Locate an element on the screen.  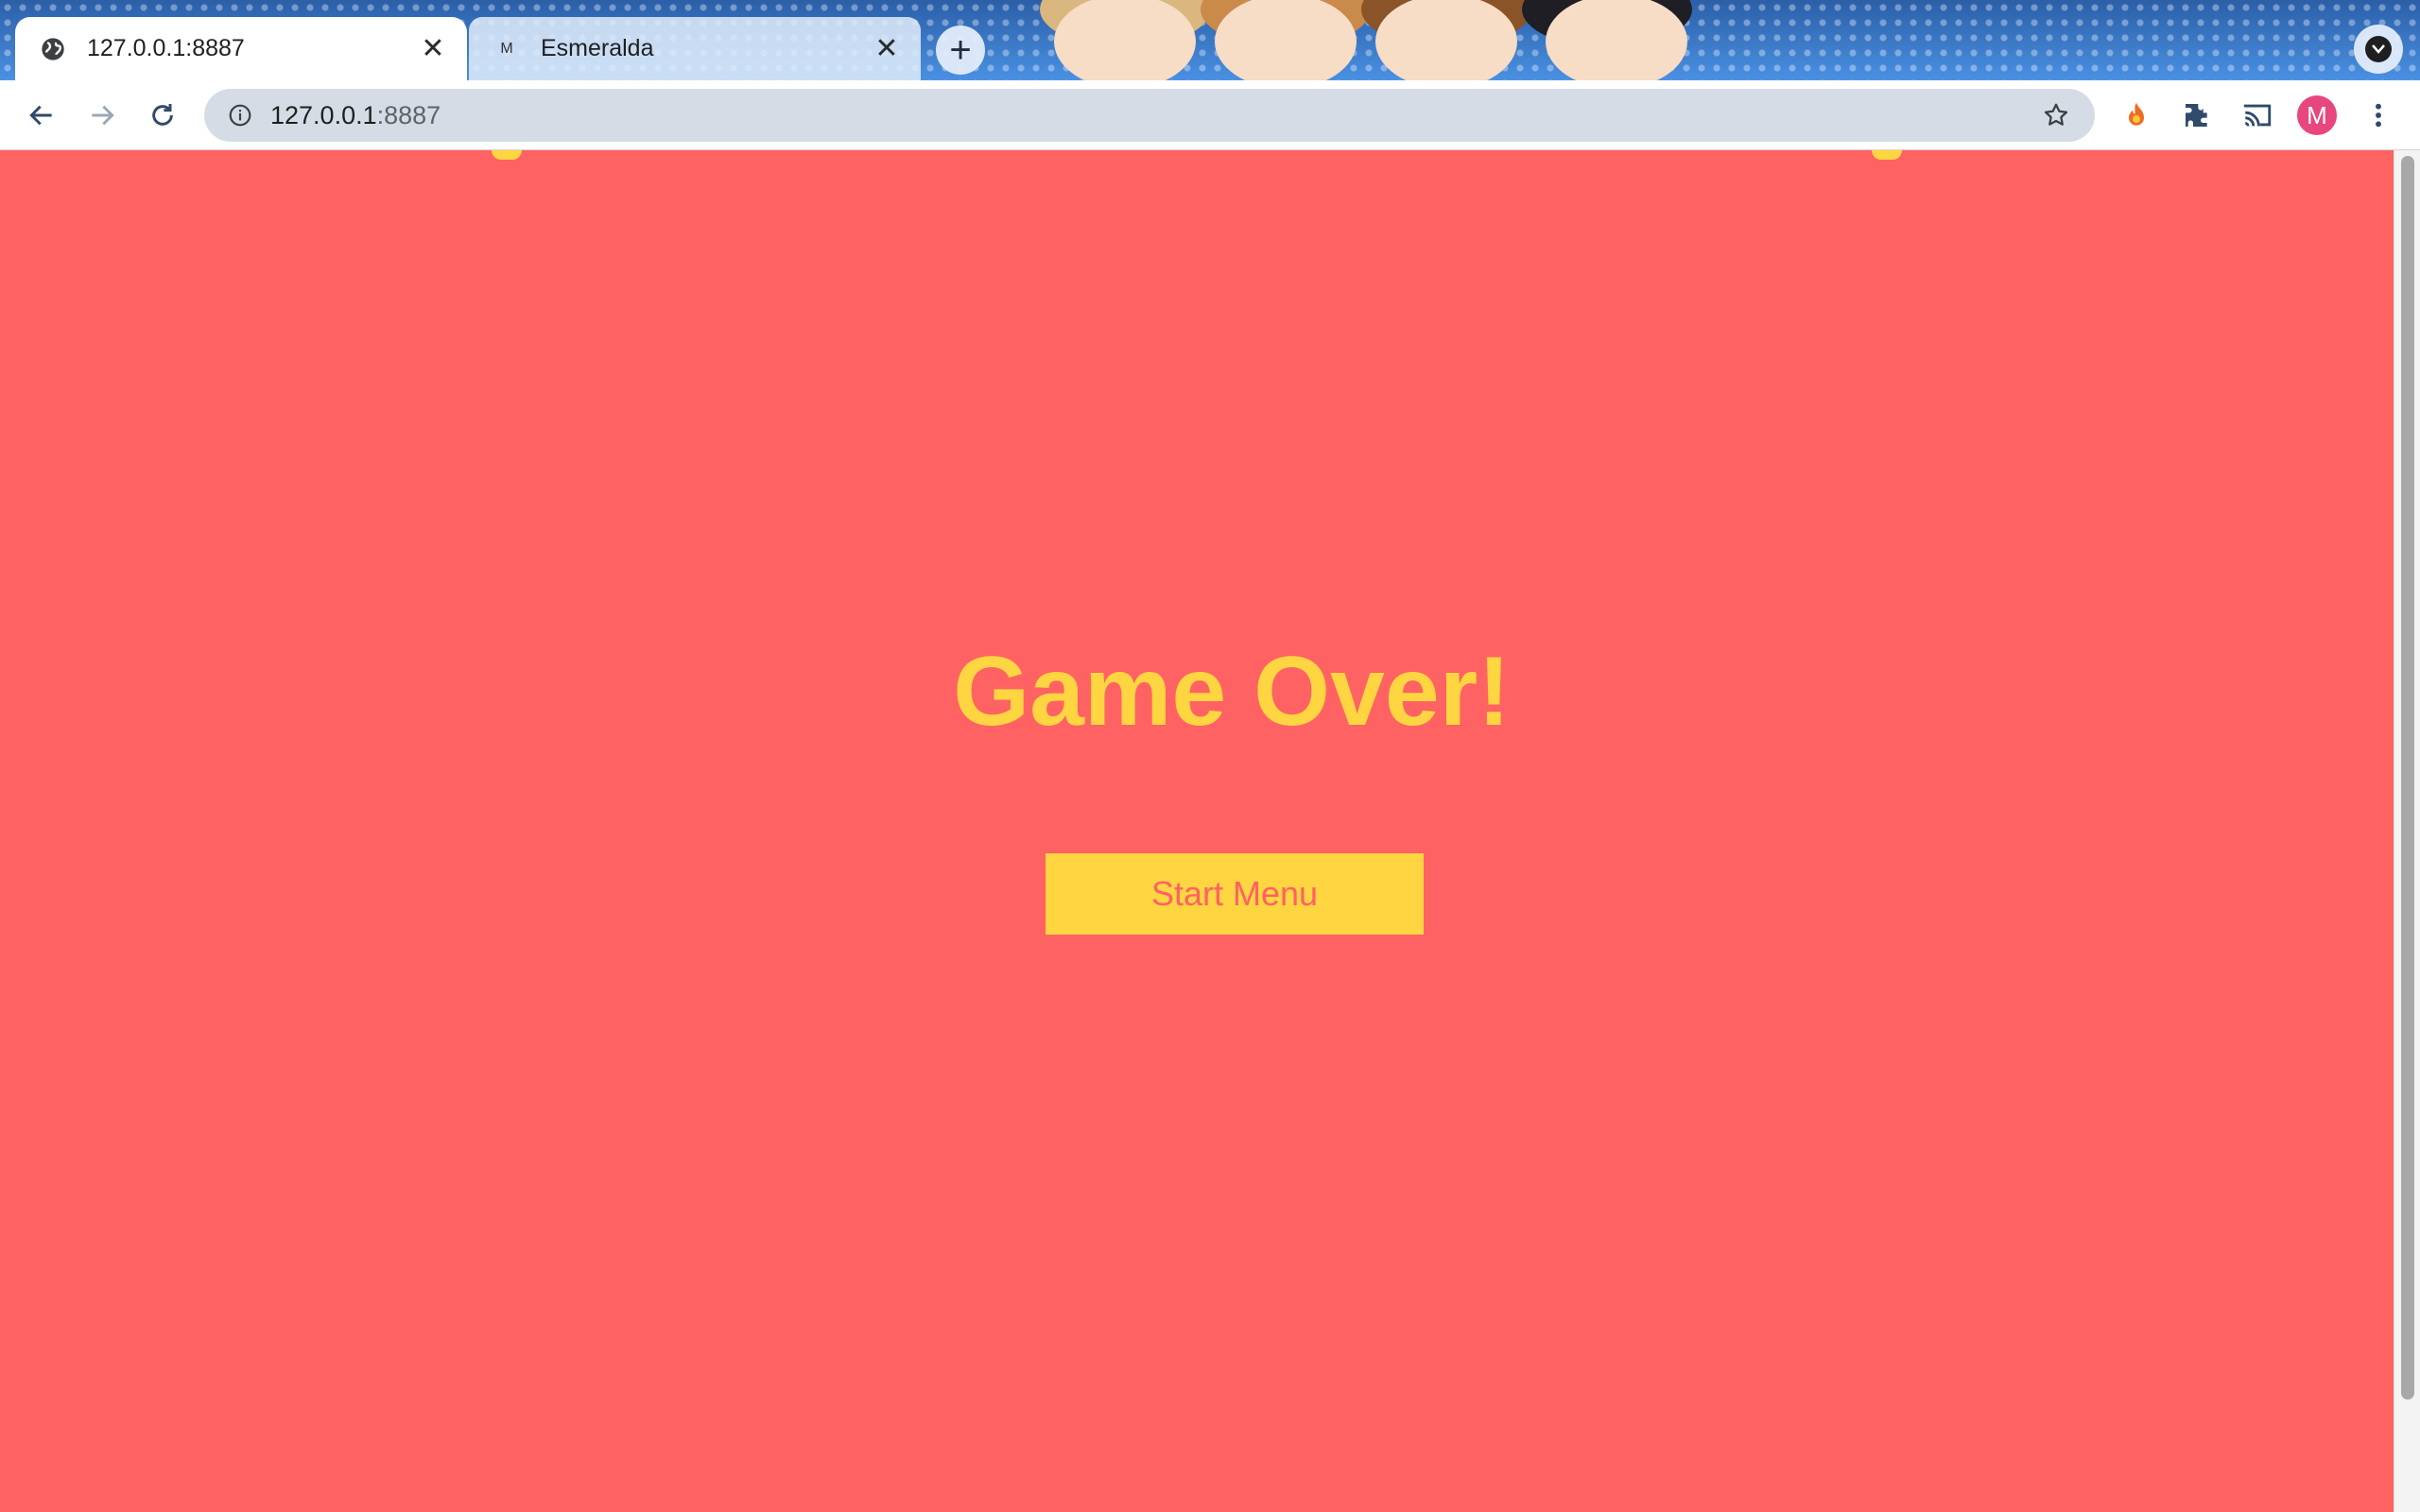
plus-icon: + is located at coordinates (960, 50).